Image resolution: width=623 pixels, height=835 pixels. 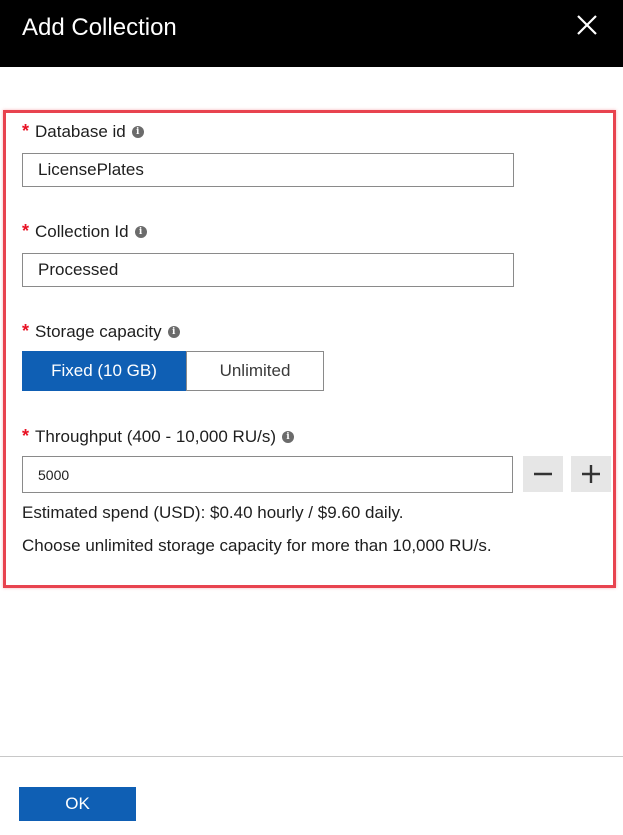 I want to click on storage-fixed-option: Fixed (10 GB), so click(x=104, y=371).